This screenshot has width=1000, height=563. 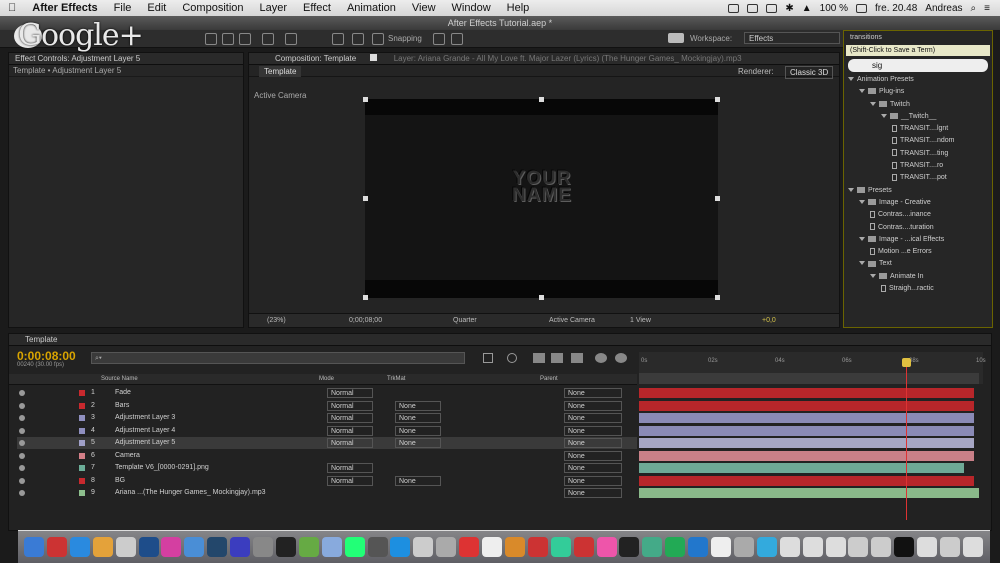 I want to click on preset-tree-item: TRANSIT....lgnt, so click(x=920, y=129).